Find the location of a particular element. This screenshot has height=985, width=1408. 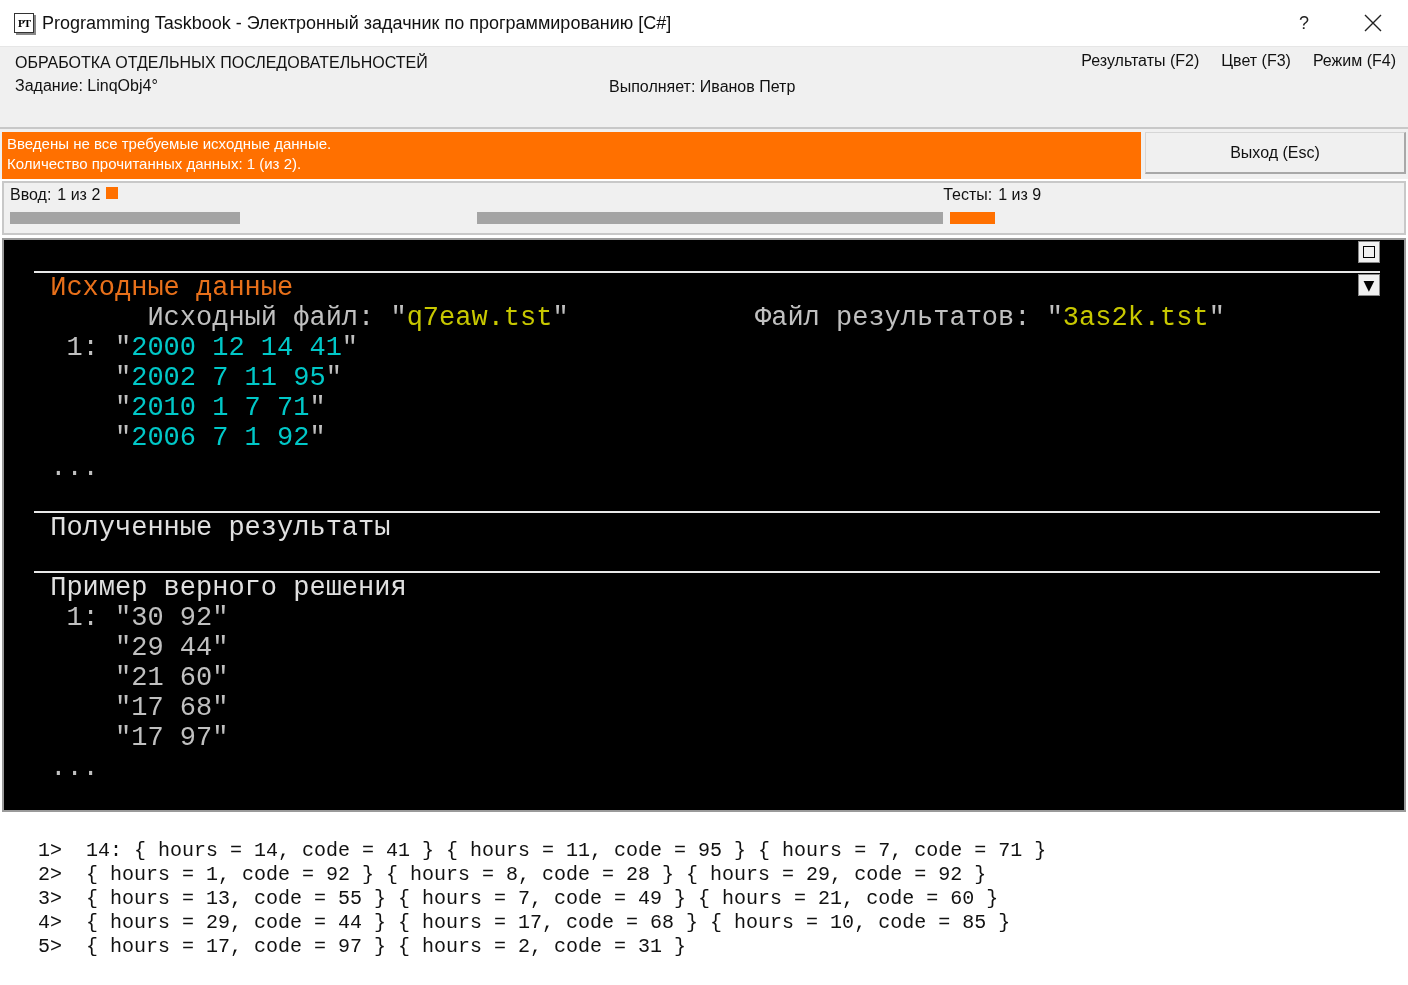

square-icon is located at coordinates (1369, 252).